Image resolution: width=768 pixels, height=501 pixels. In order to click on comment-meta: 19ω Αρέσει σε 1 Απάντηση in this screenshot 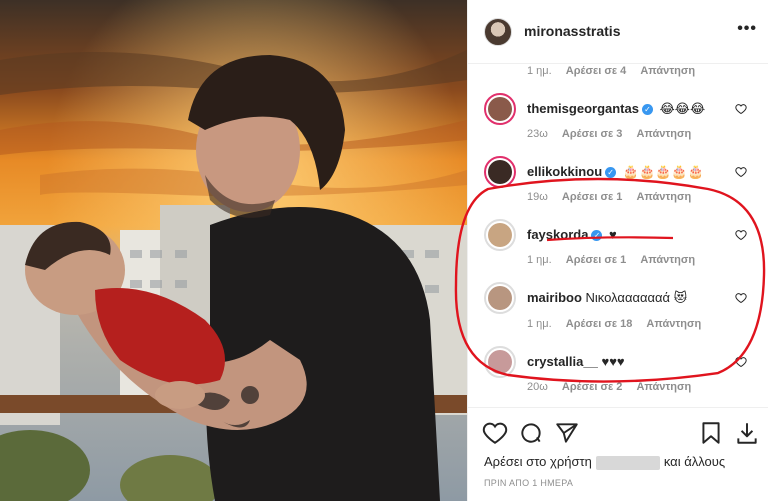, I will do `click(614, 197)`.